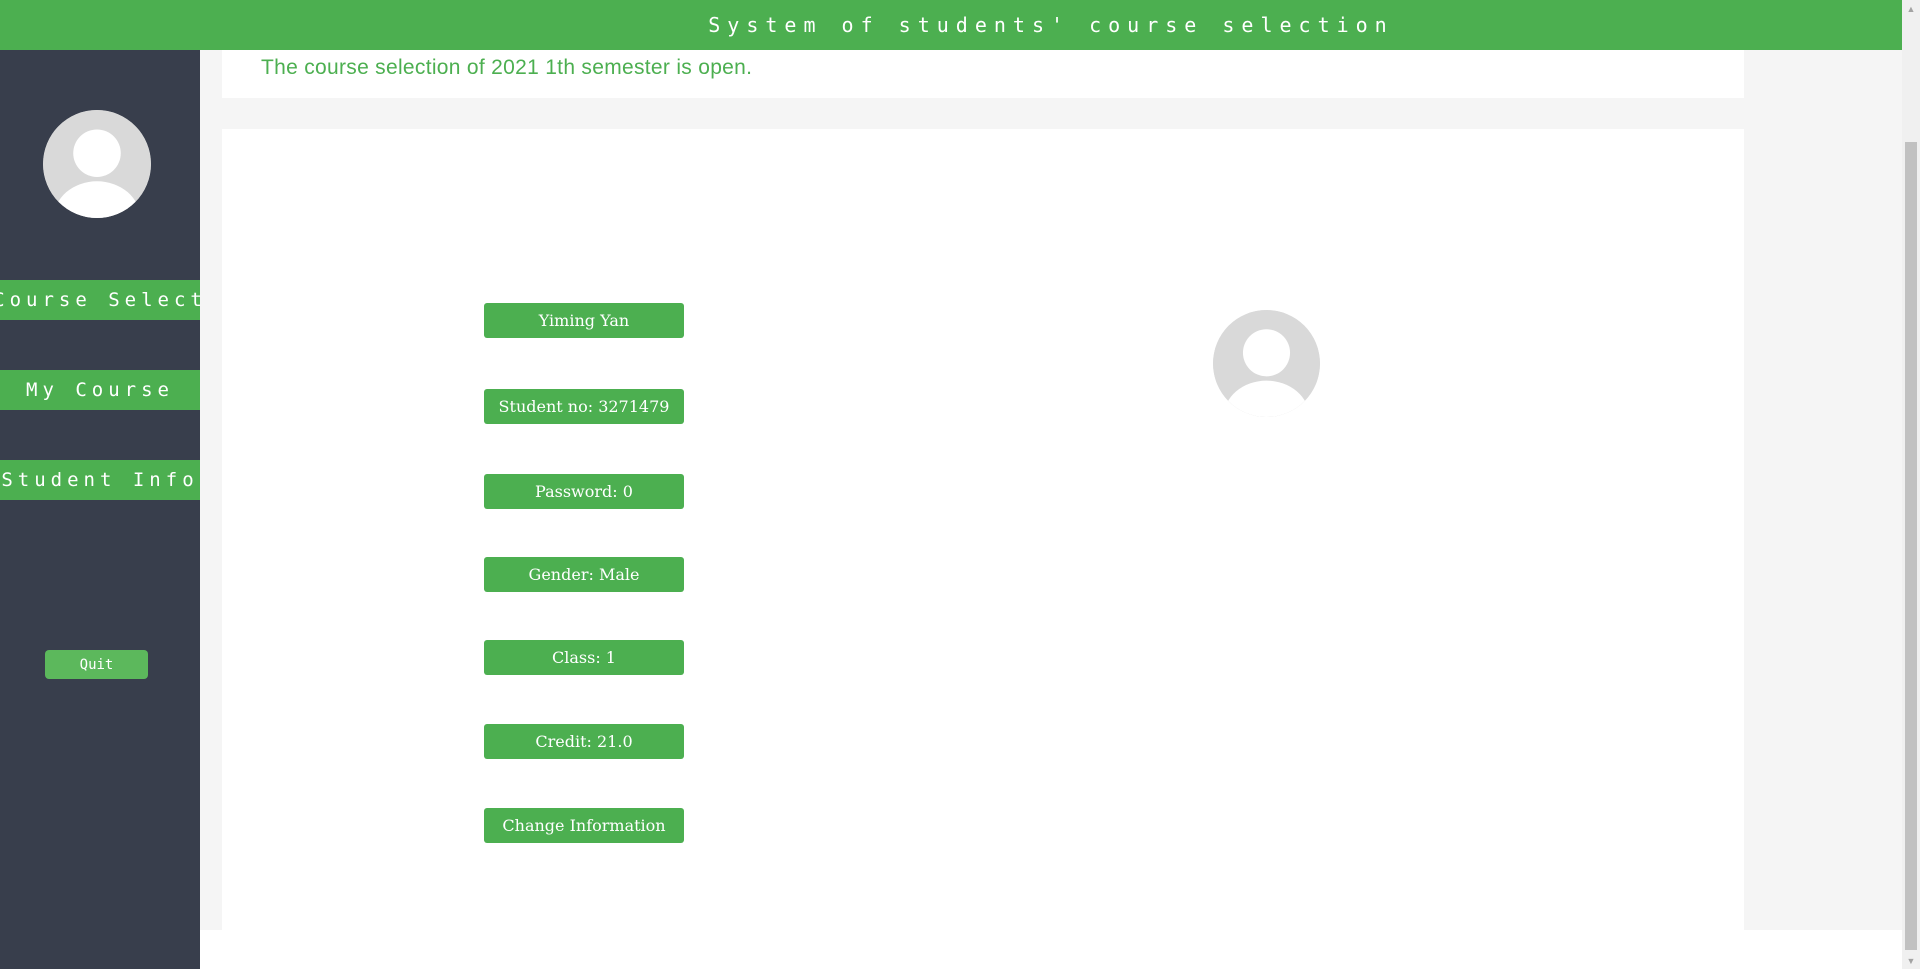 The width and height of the screenshot is (1920, 969). What do you see at coordinates (100, 300) in the screenshot?
I see `nav-course-select: Course Select` at bounding box center [100, 300].